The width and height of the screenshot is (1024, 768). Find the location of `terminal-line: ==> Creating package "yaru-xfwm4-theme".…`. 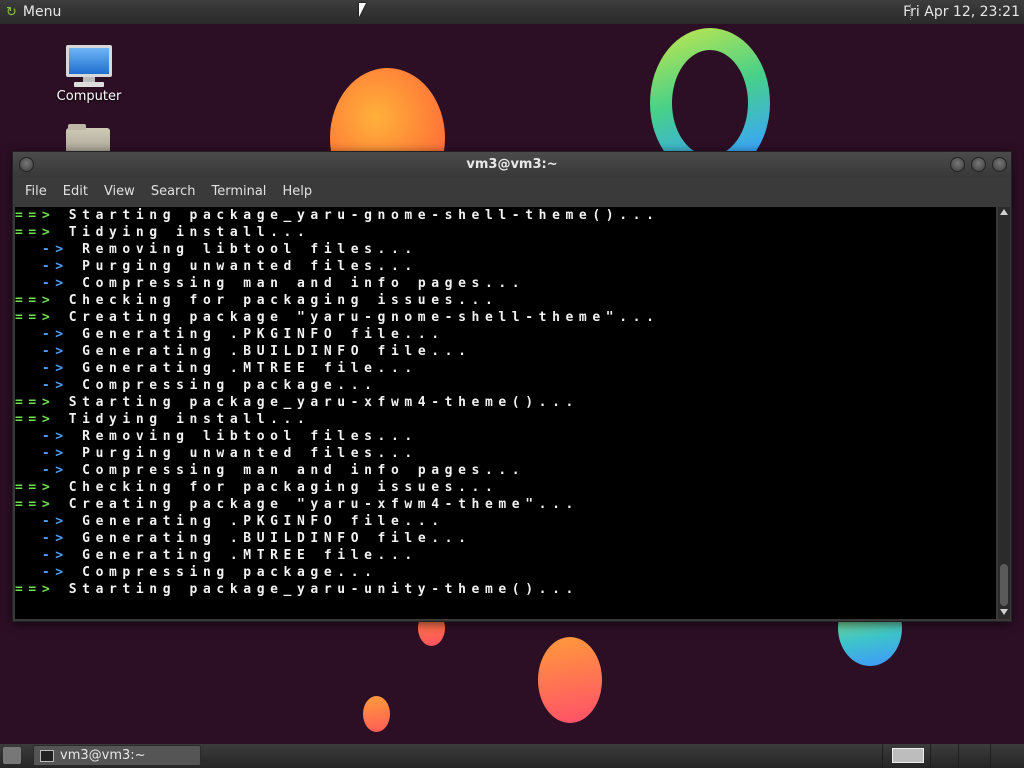

terminal-line: ==> Creating package "yaru-xfwm4-theme".… is located at coordinates (505, 504).